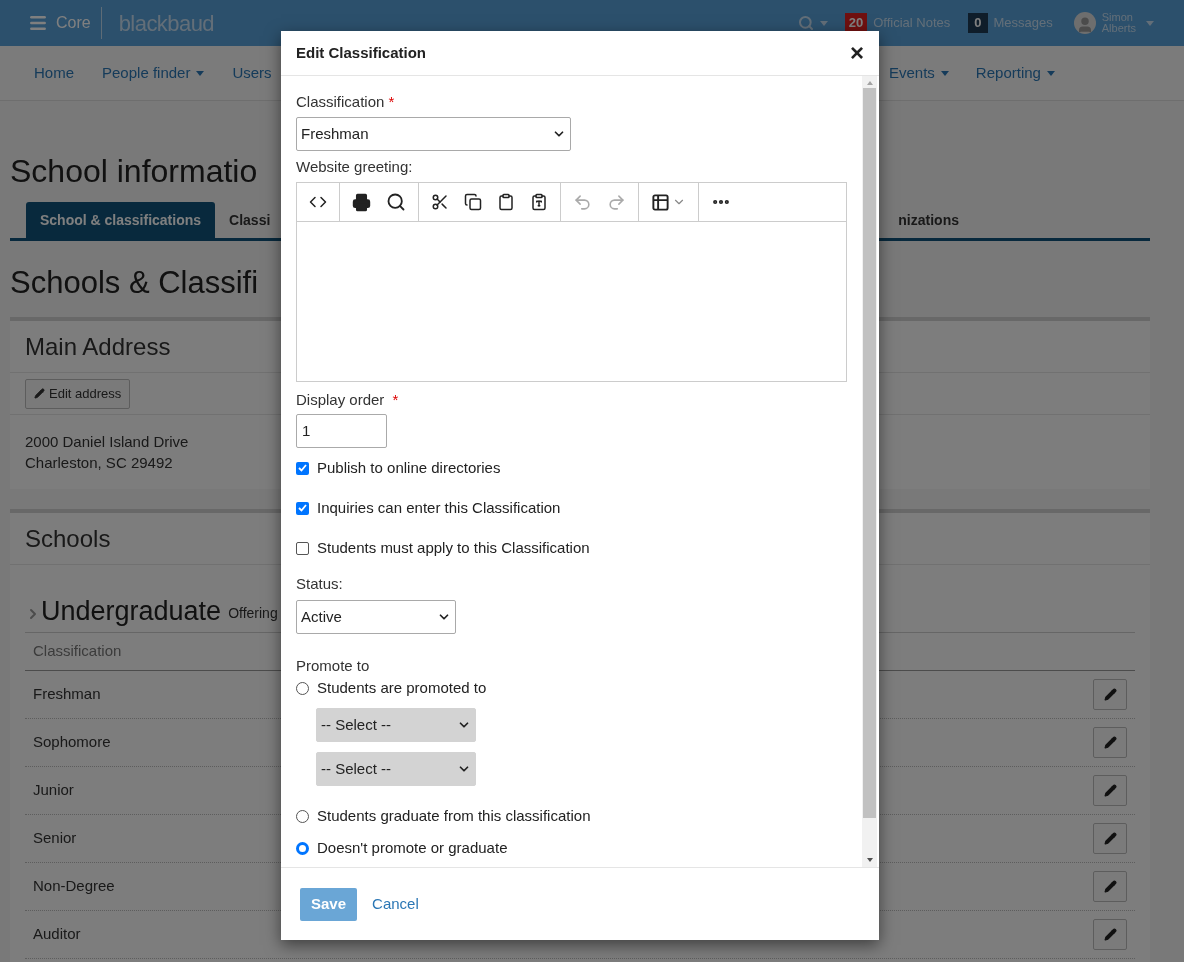 The width and height of the screenshot is (1184, 962). Describe the element at coordinates (55, 838) in the screenshot. I see `table-cell-text: Senior` at that location.